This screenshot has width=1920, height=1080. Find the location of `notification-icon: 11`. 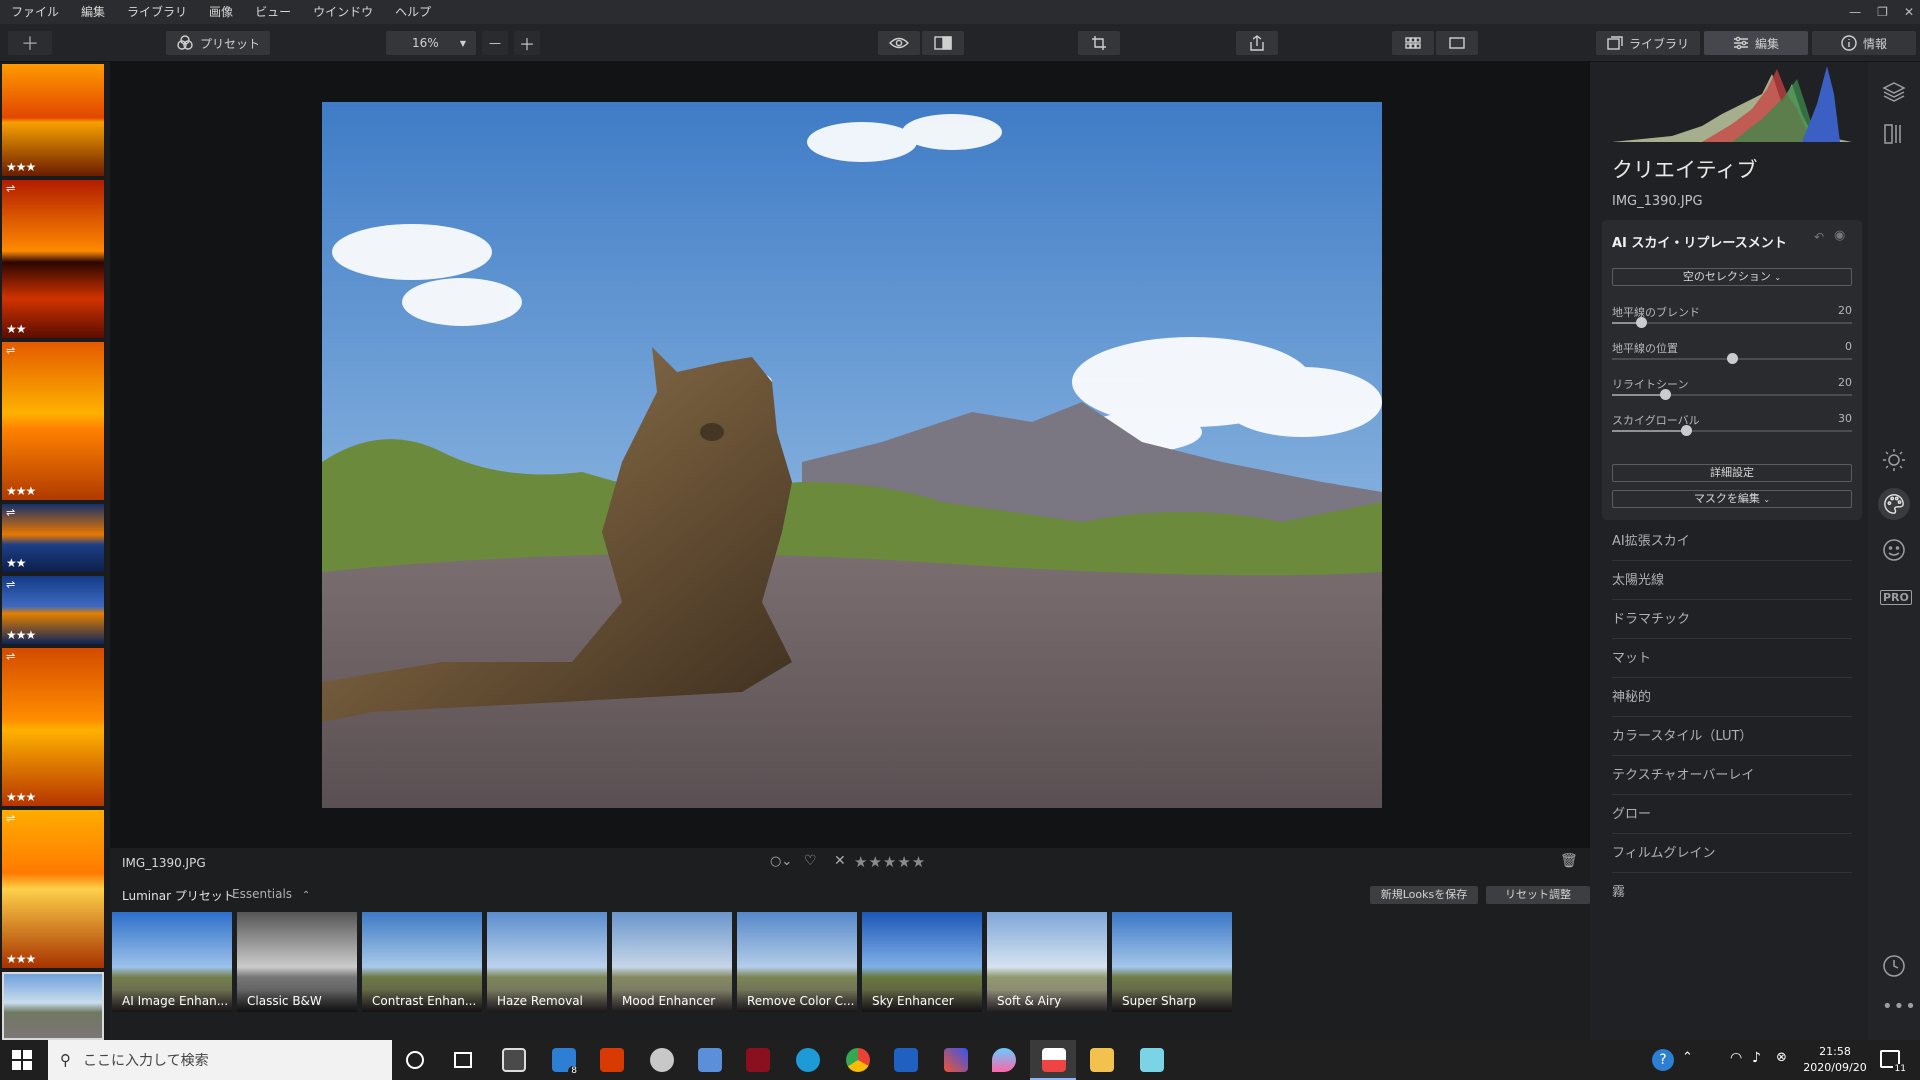

notification-icon: 11 is located at coordinates (1894, 1062).